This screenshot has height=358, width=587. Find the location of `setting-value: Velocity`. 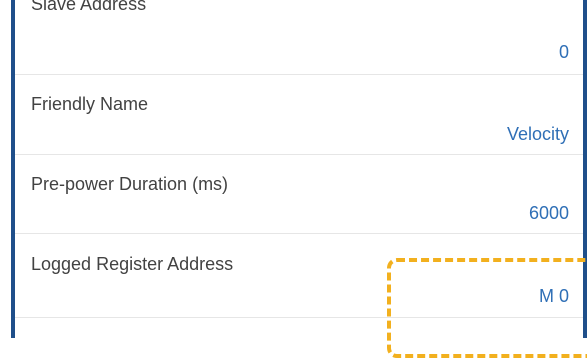

setting-value: Velocity is located at coordinates (538, 134).